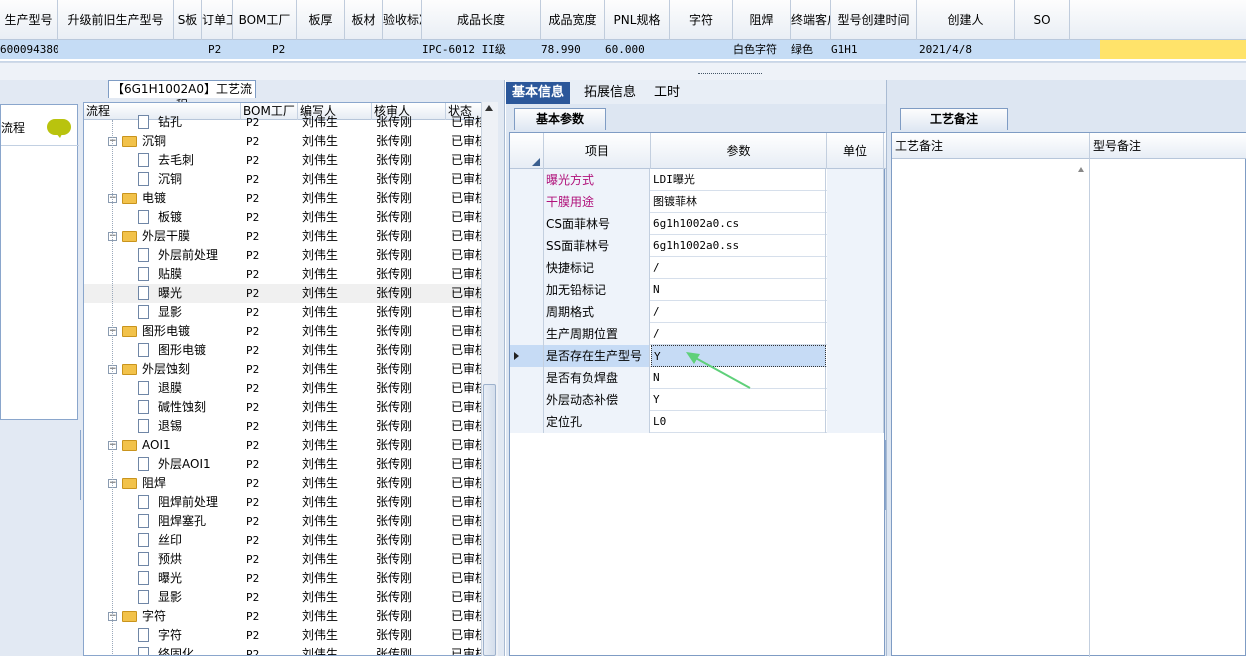  What do you see at coordinates (667, 93) in the screenshot?
I see `tab-work-hours: 工时` at bounding box center [667, 93].